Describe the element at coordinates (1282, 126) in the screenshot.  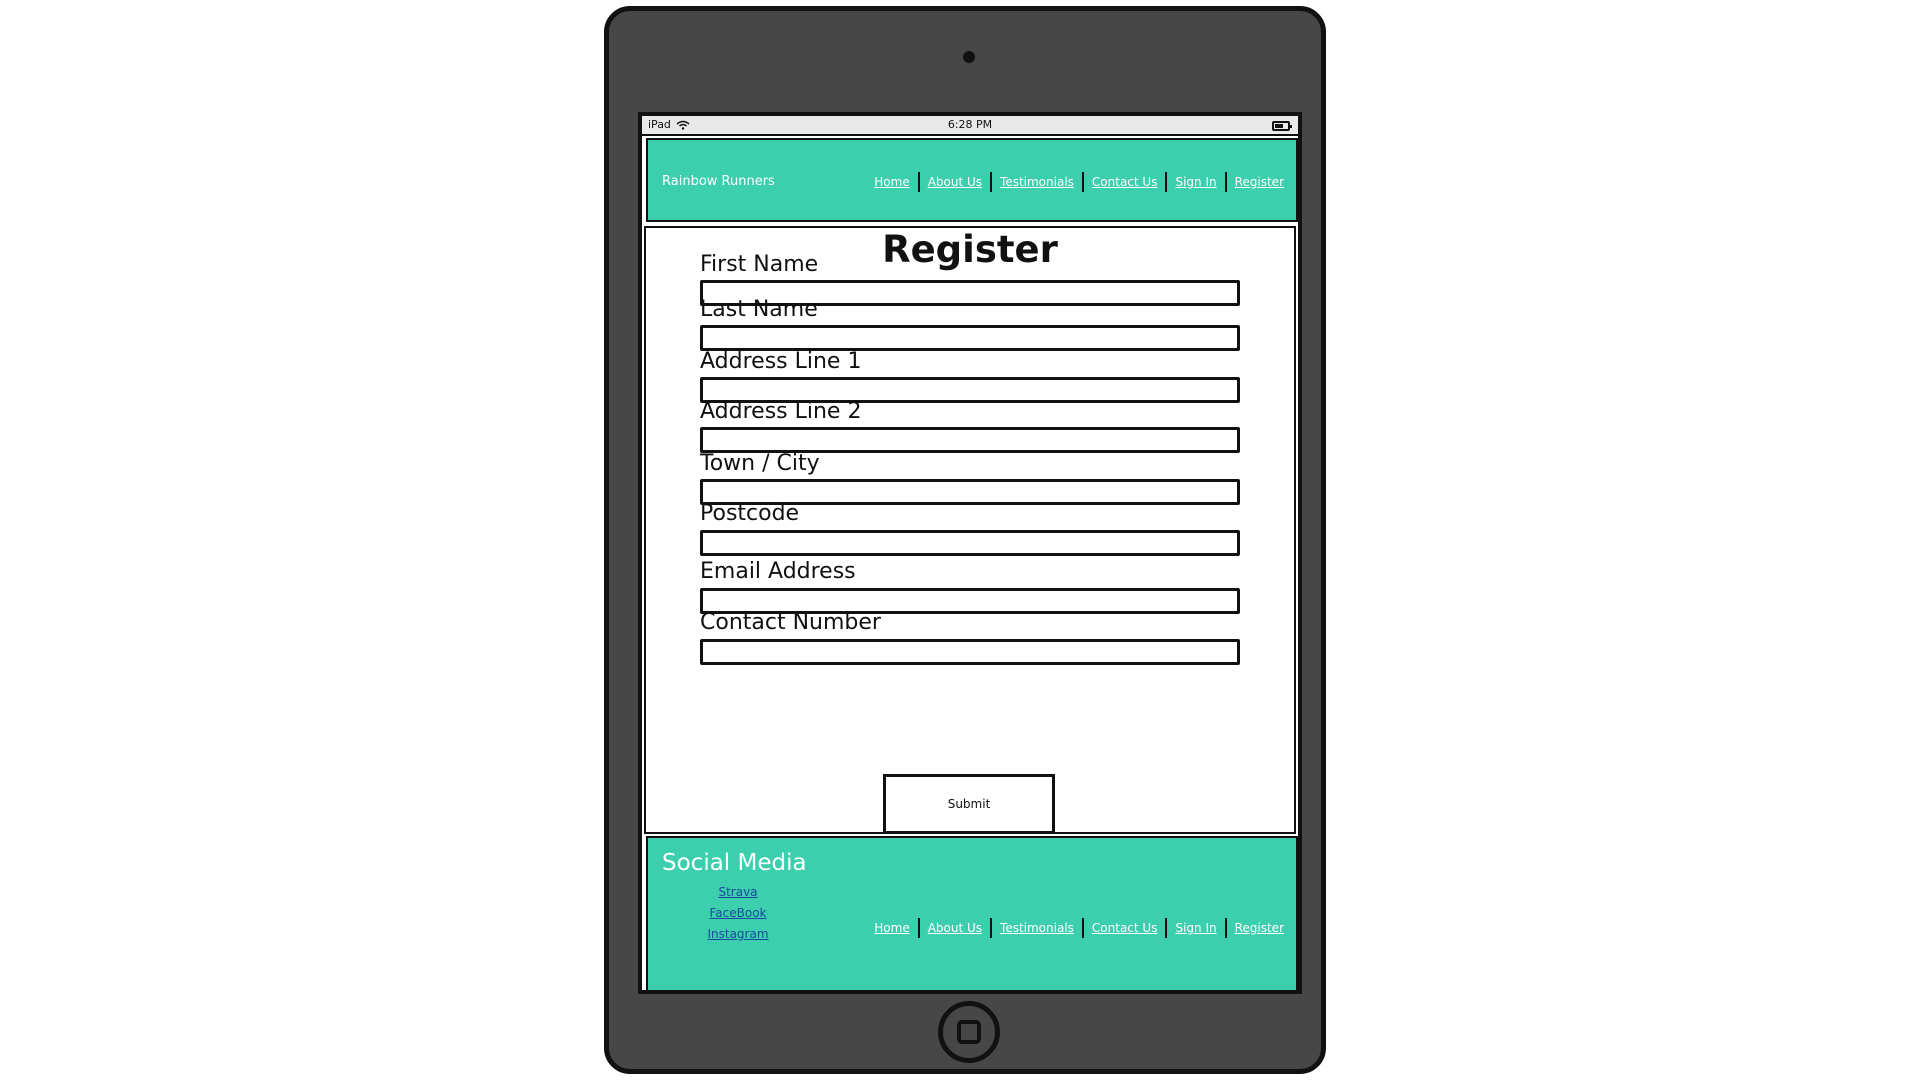
I see `battery-icon` at that location.